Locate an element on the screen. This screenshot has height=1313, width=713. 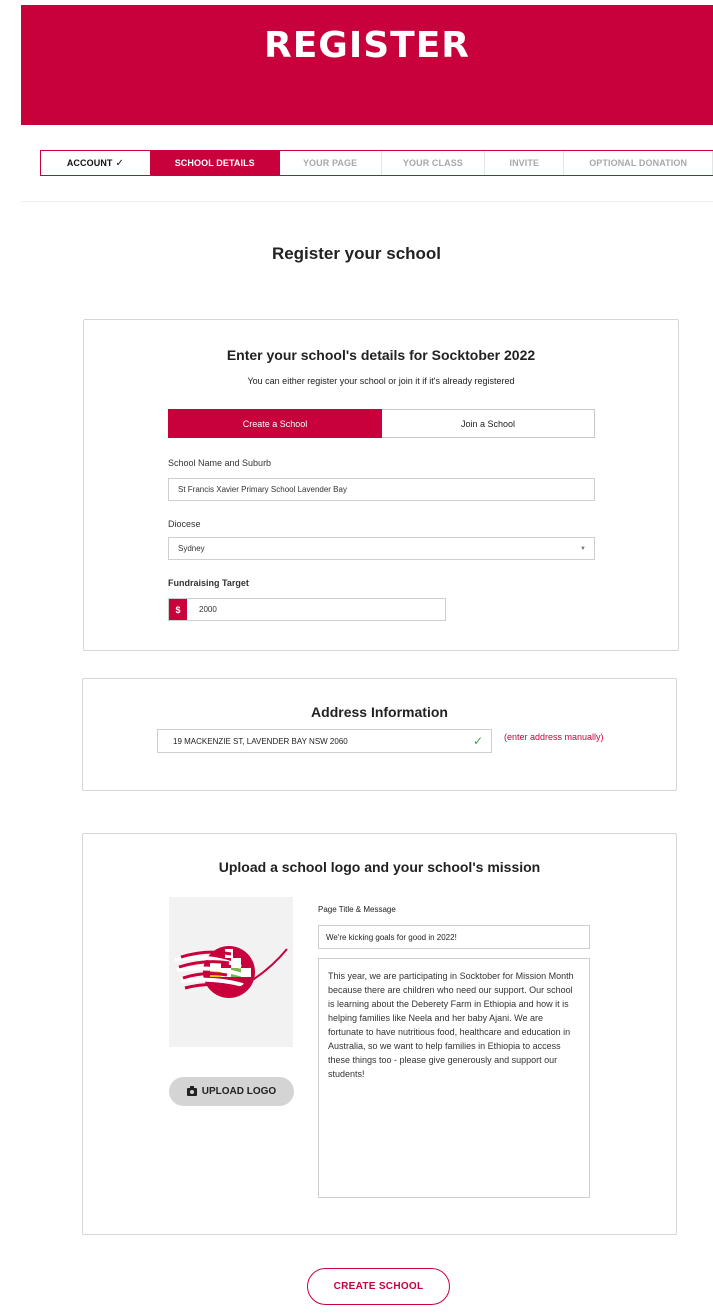
address-input: 19 MACKENZIE ST, LAVENDER BAY NSW 2060 ✓ is located at coordinates (324, 741).